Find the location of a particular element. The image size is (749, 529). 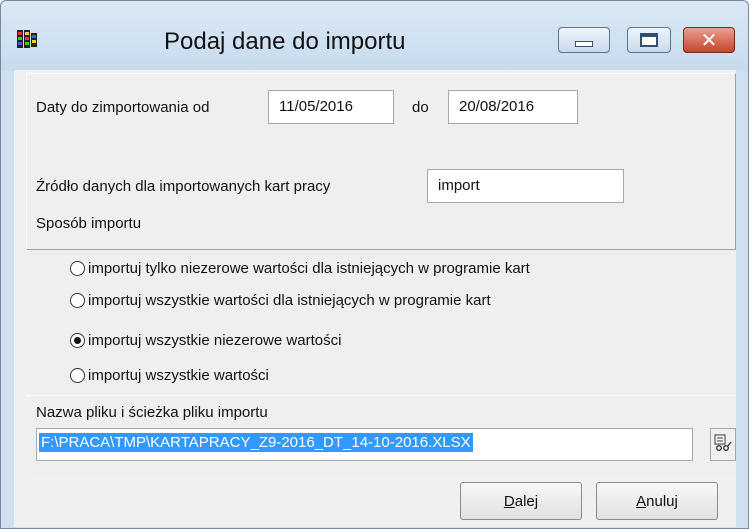

title-bar: Podaj dane do importu ✕ is located at coordinates (374, 36).